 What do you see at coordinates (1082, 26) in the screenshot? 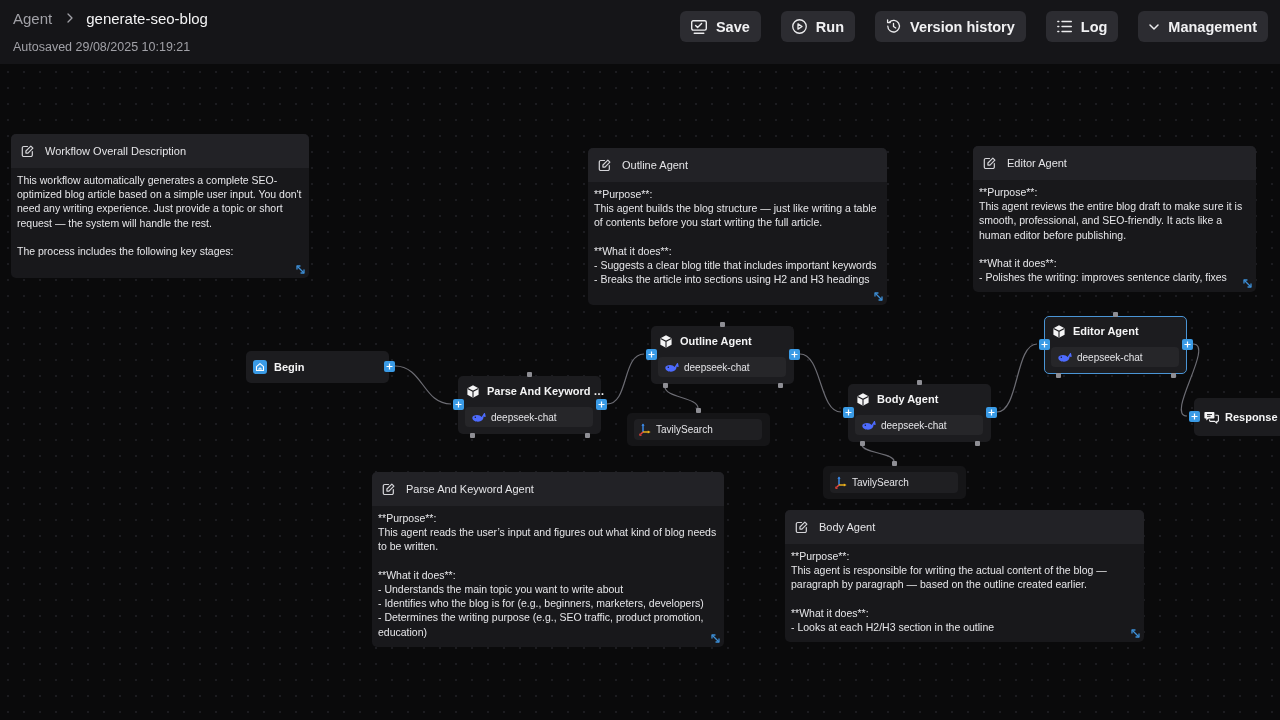
I see `log-button: Log` at bounding box center [1082, 26].